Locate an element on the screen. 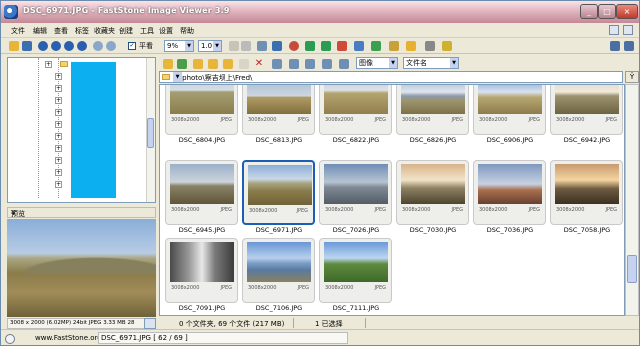  delete-icon: ✕ is located at coordinates (259, 64).